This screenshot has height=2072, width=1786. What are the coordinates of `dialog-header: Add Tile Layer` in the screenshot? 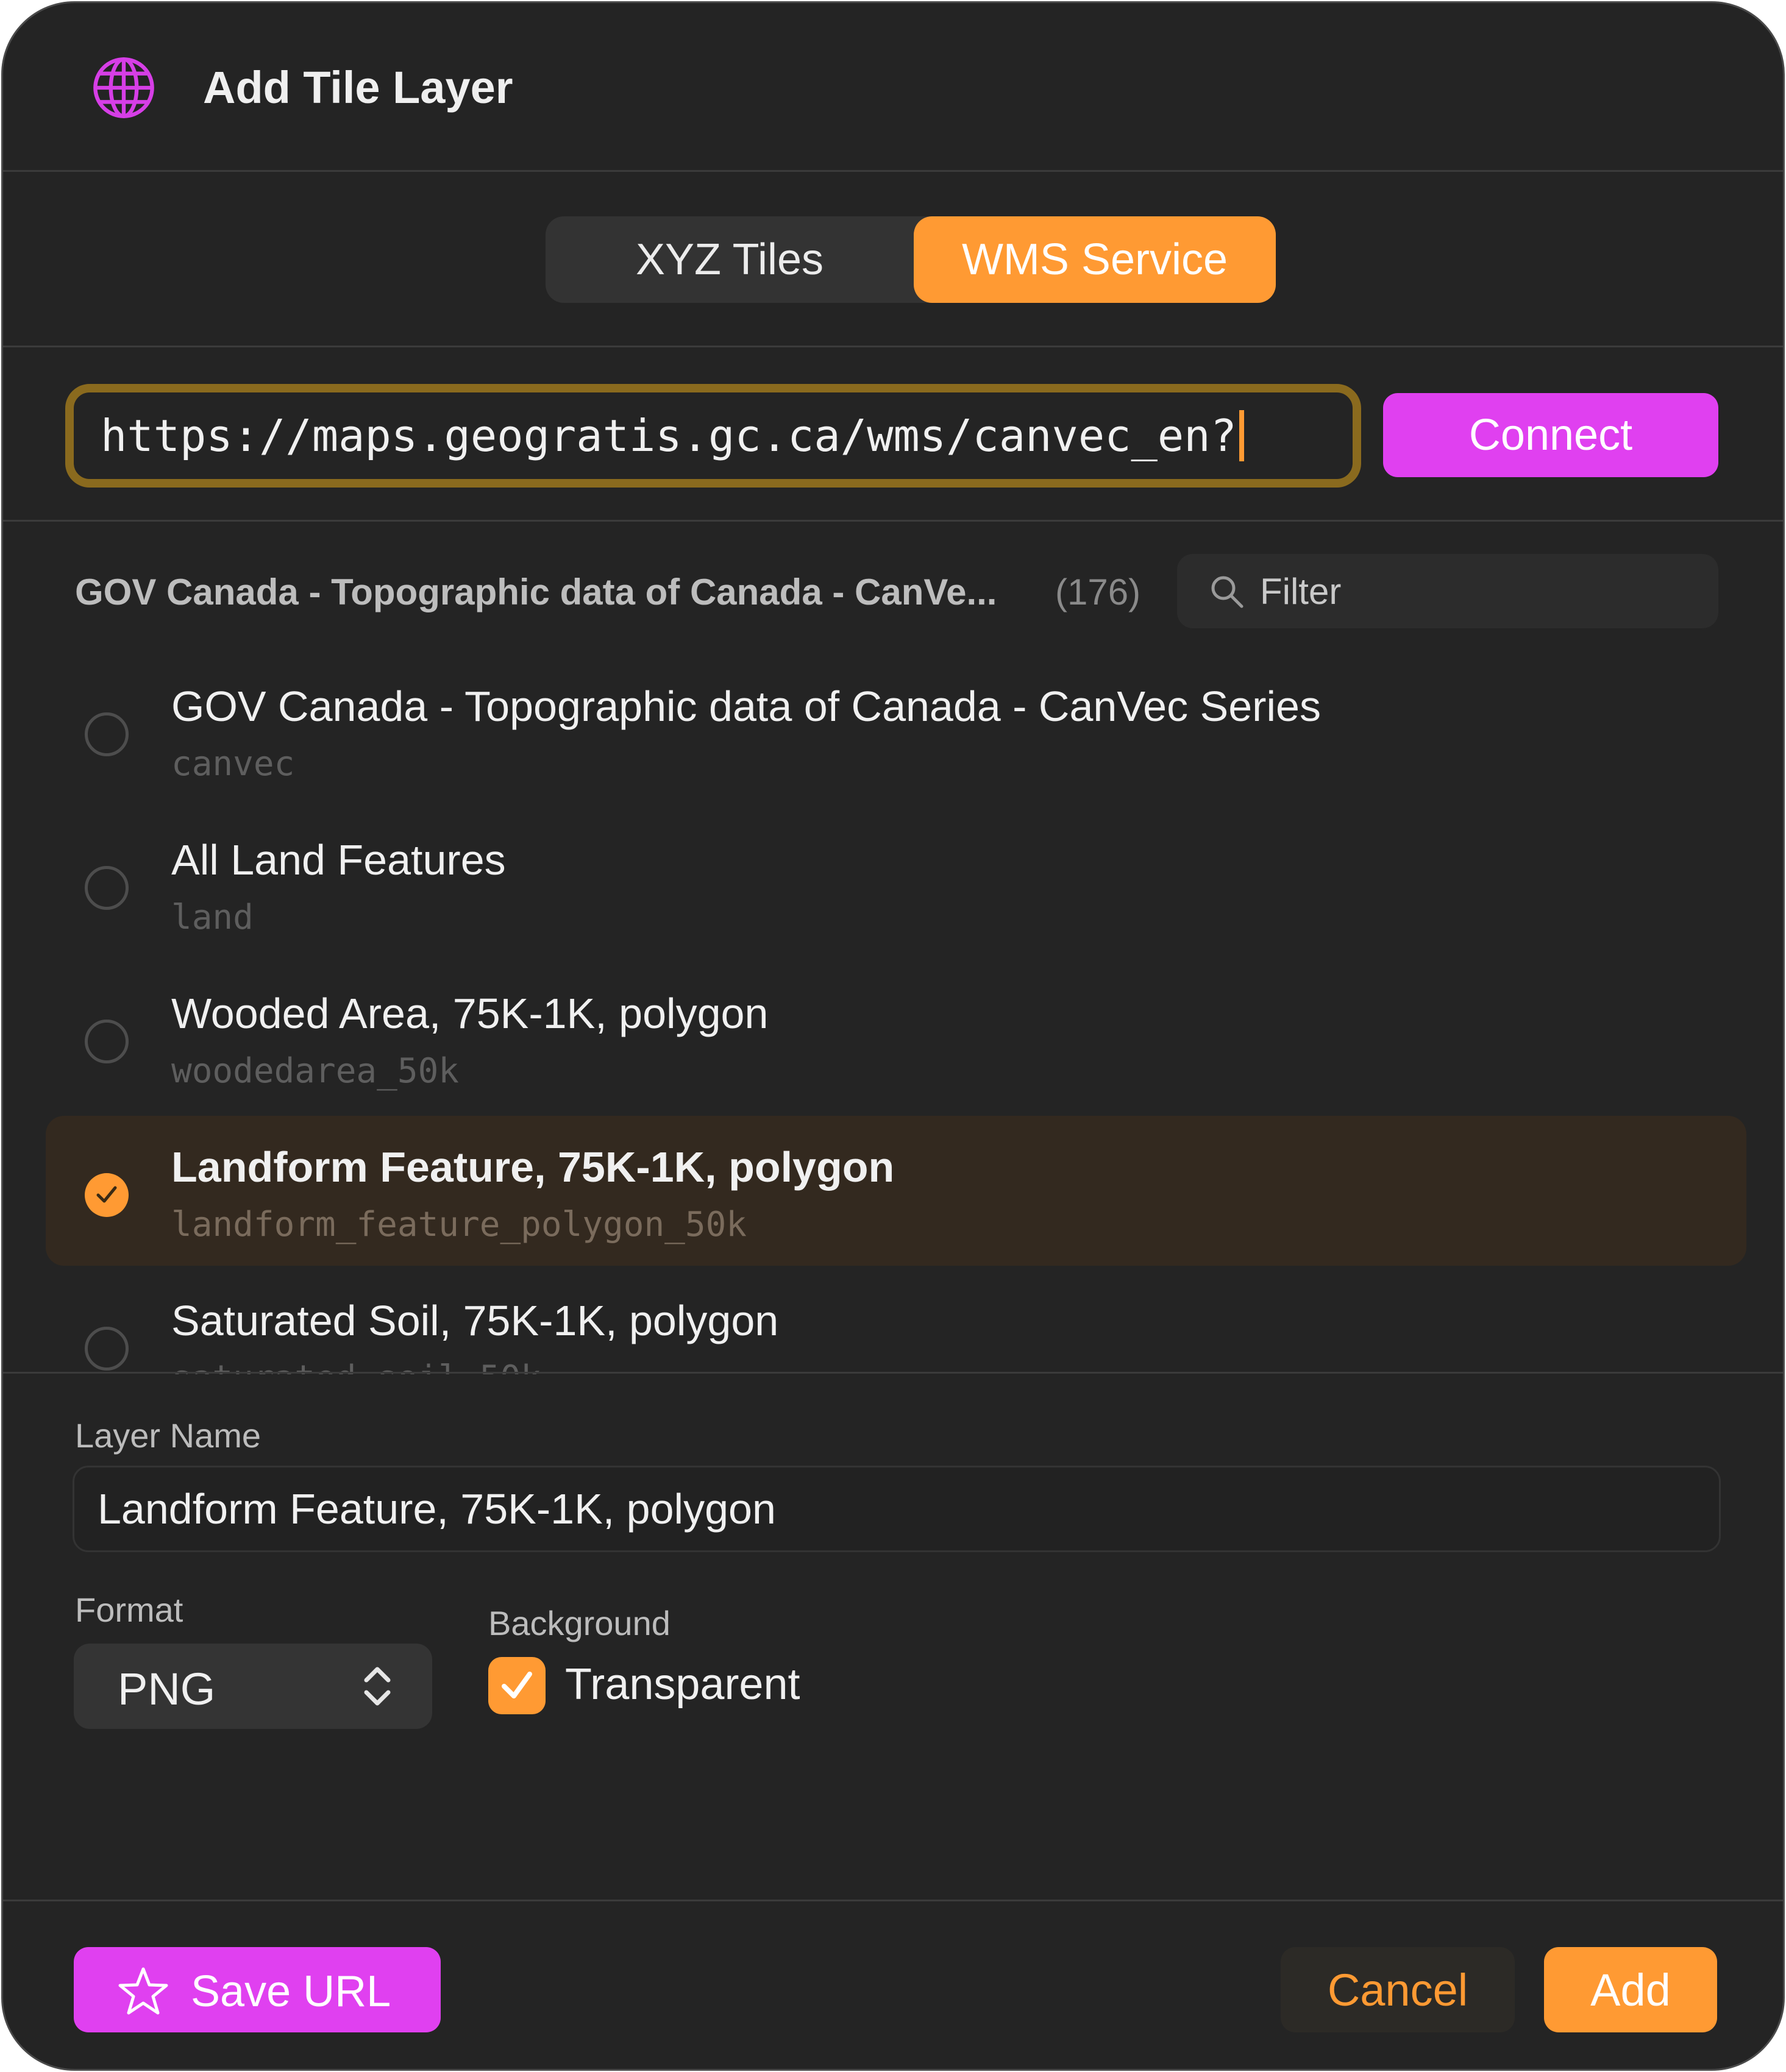 It's located at (893, 87).